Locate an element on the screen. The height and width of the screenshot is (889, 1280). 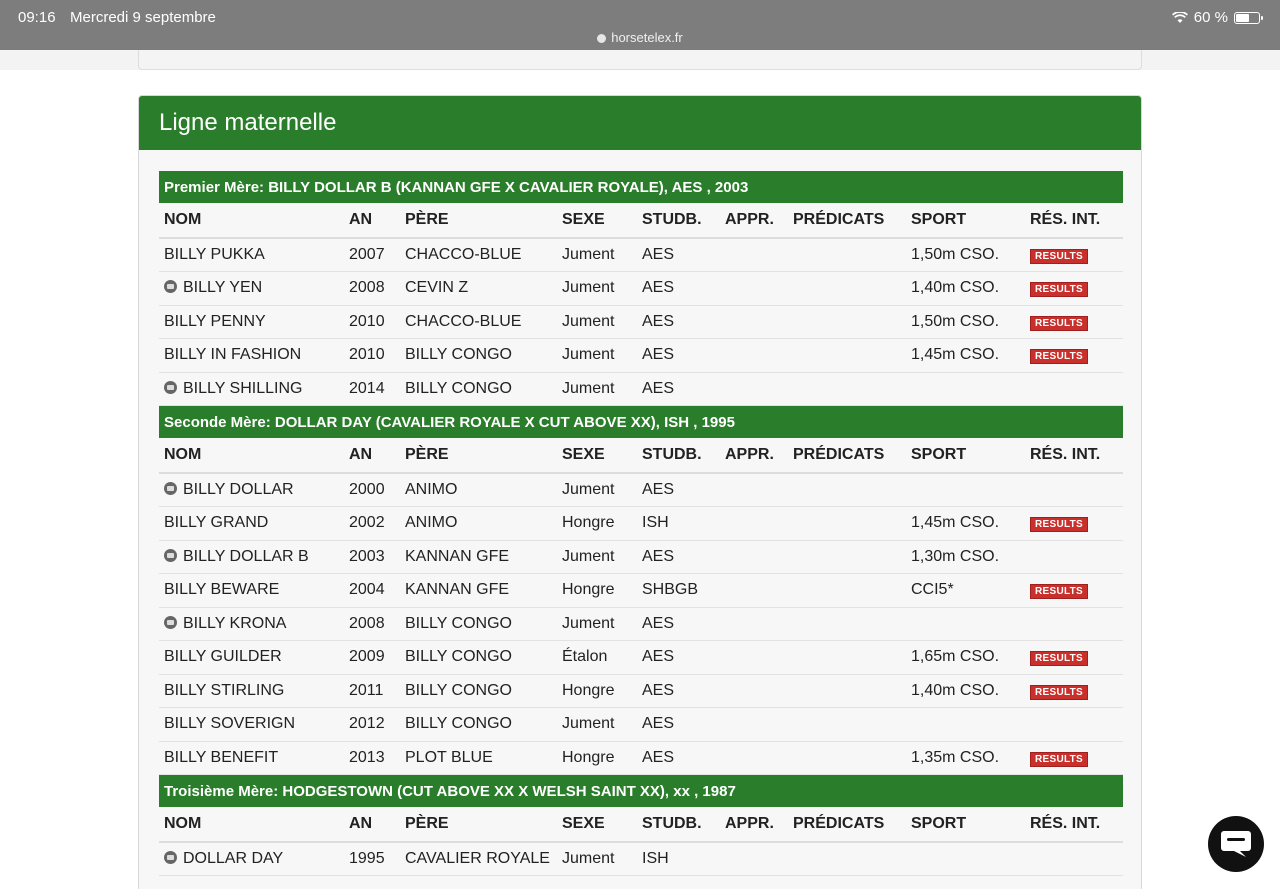
horse-name-cell: BILLY YEN is located at coordinates (251, 288).